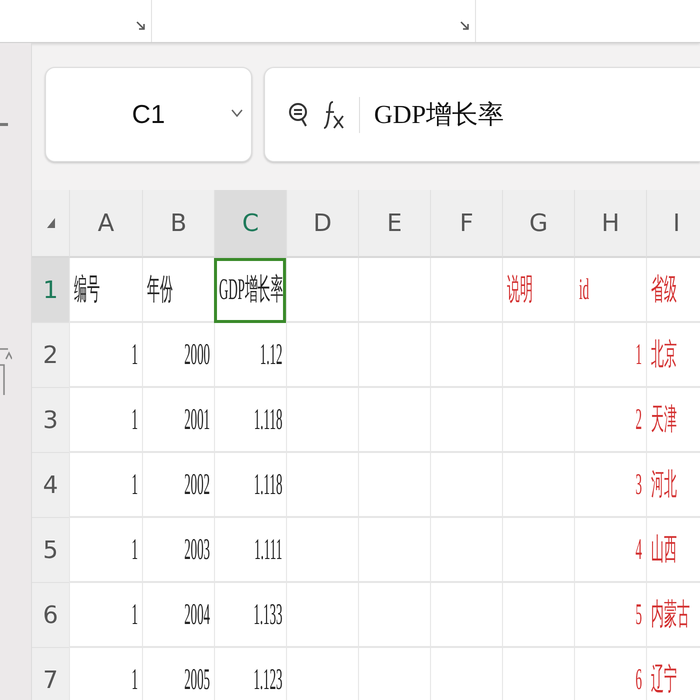 The image size is (700, 700). I want to click on column-header: G, so click(538, 224).